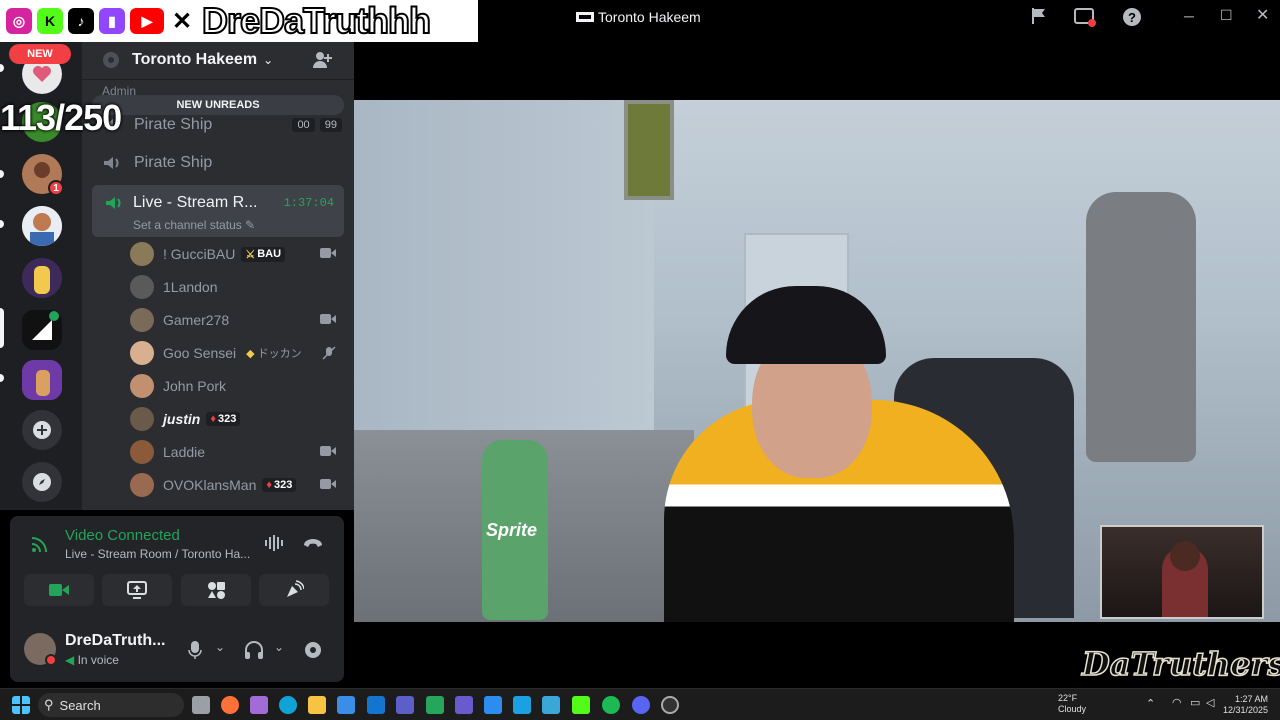 The height and width of the screenshot is (720, 1280). Describe the element at coordinates (330, 125) in the screenshot. I see `channel-tag: 99` at that location.